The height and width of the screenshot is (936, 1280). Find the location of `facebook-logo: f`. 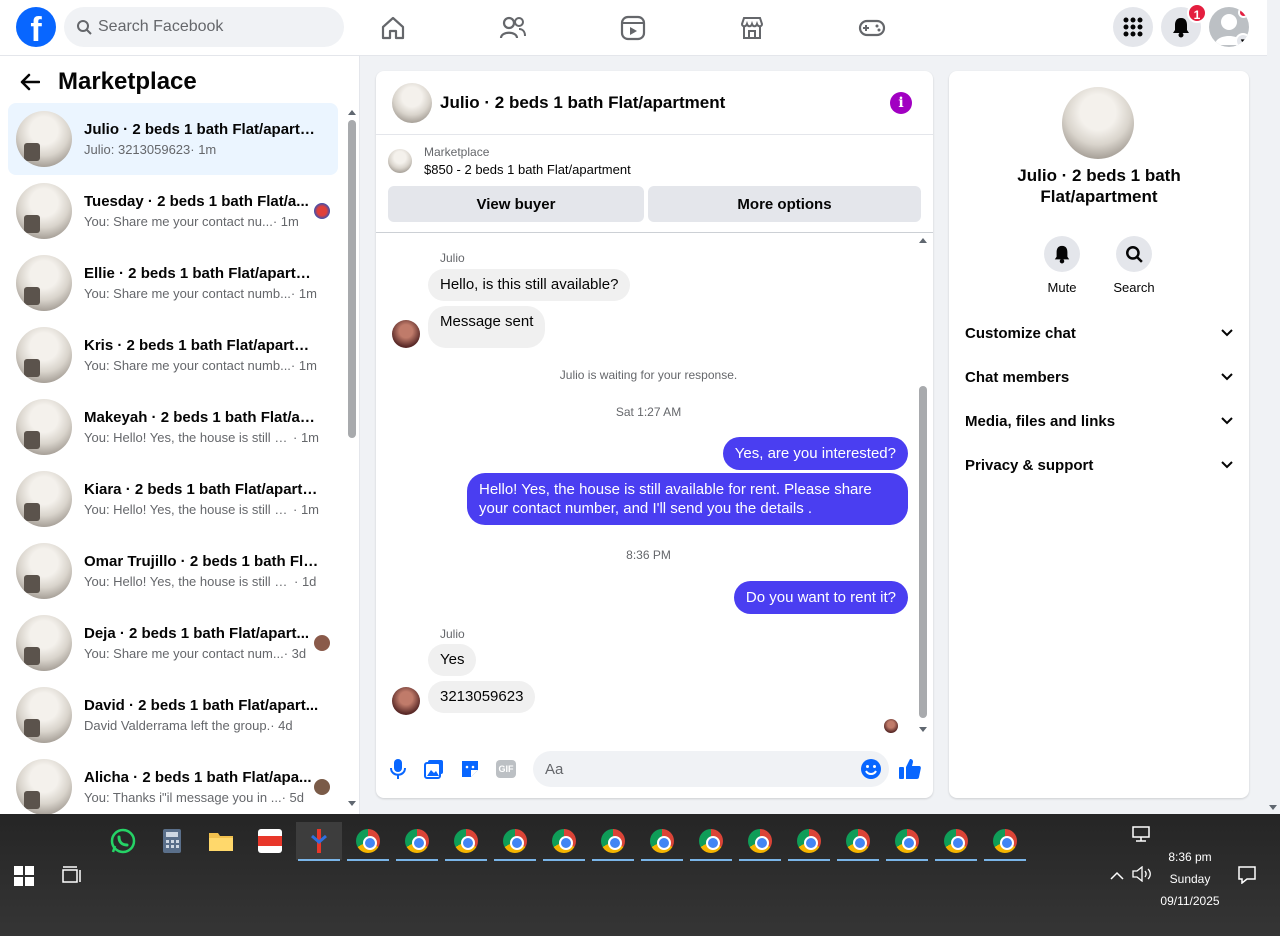

facebook-logo: f is located at coordinates (36, 27).